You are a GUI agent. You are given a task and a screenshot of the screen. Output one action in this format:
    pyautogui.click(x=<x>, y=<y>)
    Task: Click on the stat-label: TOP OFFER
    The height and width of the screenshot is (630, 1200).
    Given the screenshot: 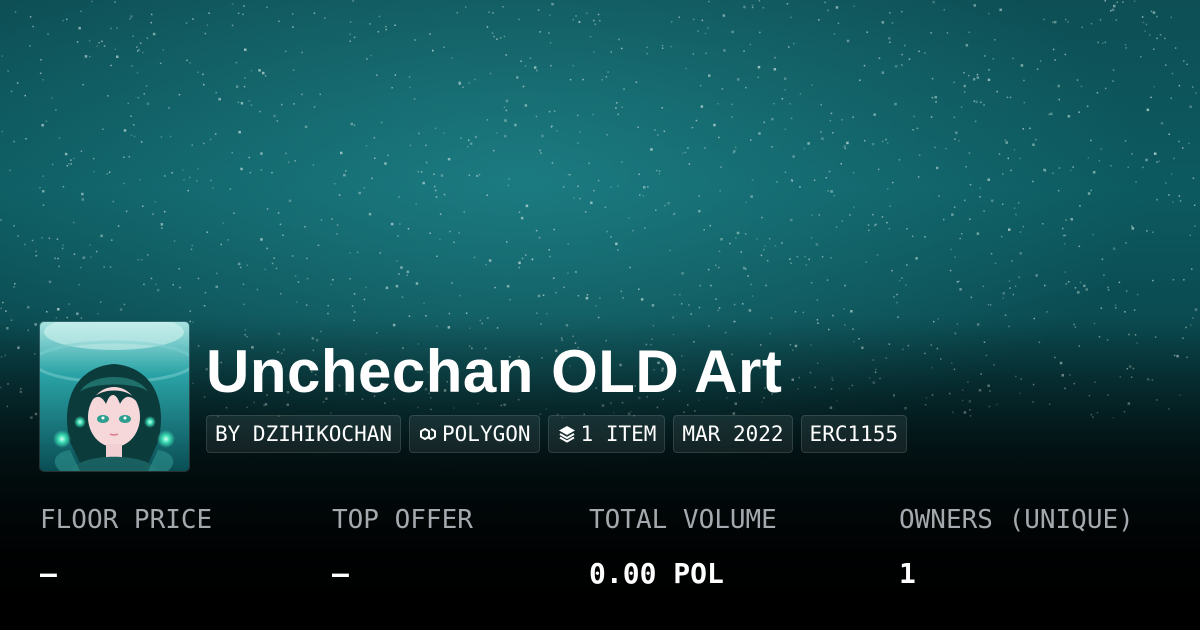 What is the action you would take?
    pyautogui.click(x=402, y=520)
    